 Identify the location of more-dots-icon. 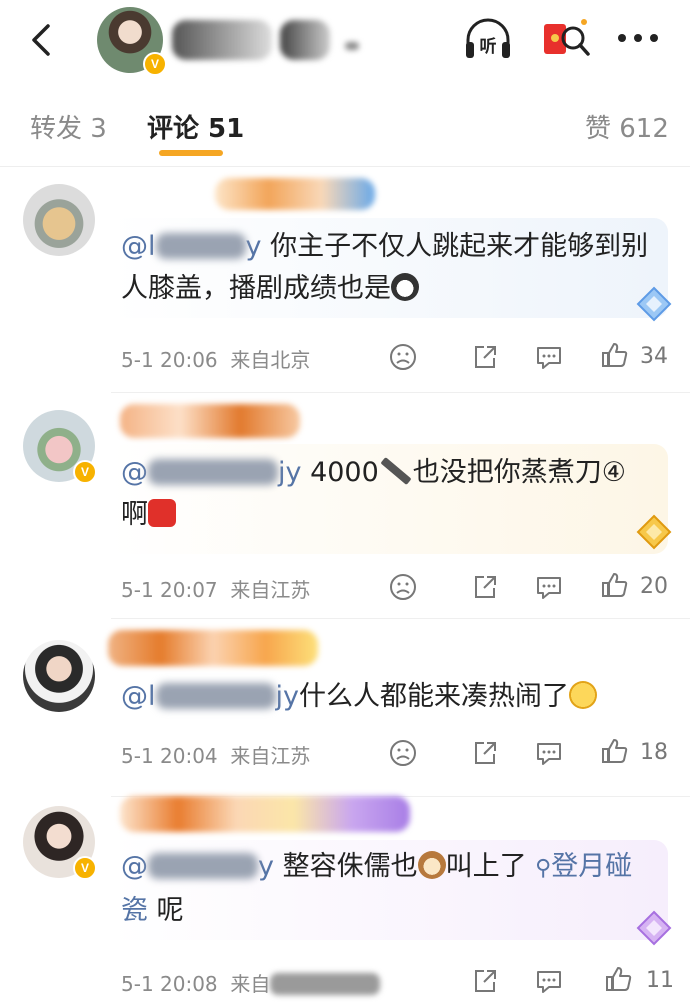
(638, 38).